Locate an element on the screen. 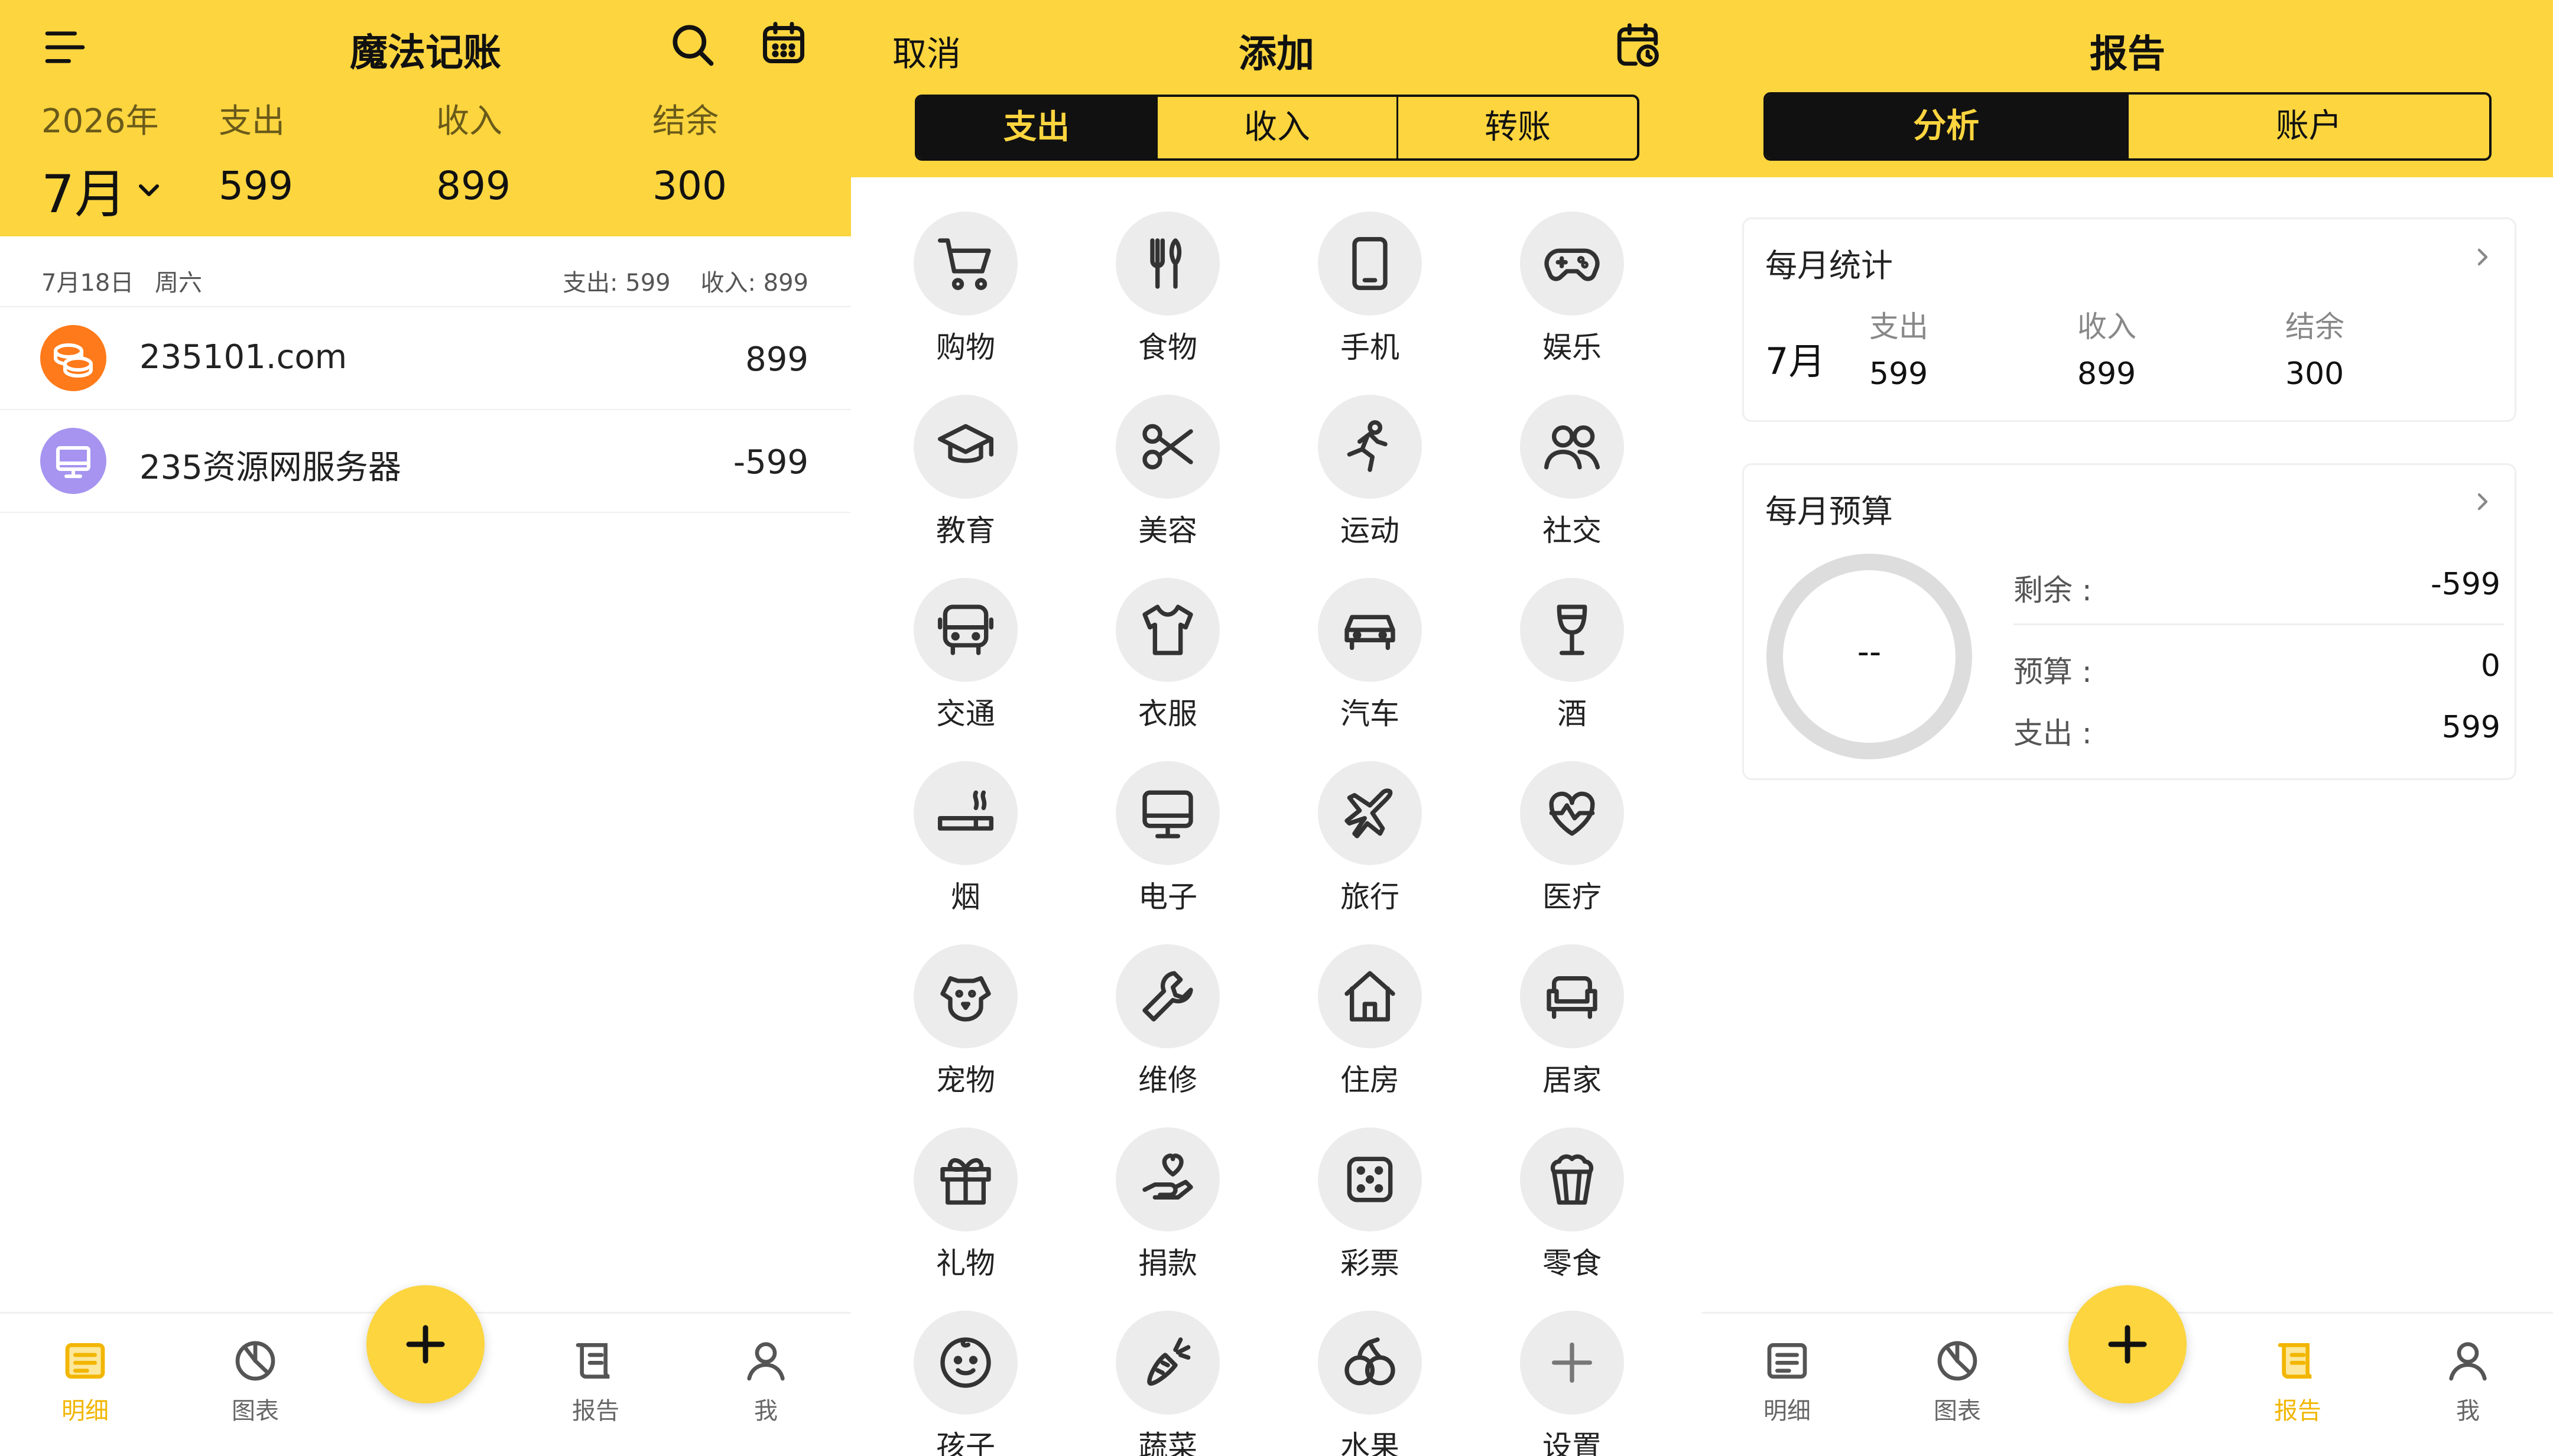 This screenshot has height=1456, width=2553. sofa-icon is located at coordinates (1572, 996).